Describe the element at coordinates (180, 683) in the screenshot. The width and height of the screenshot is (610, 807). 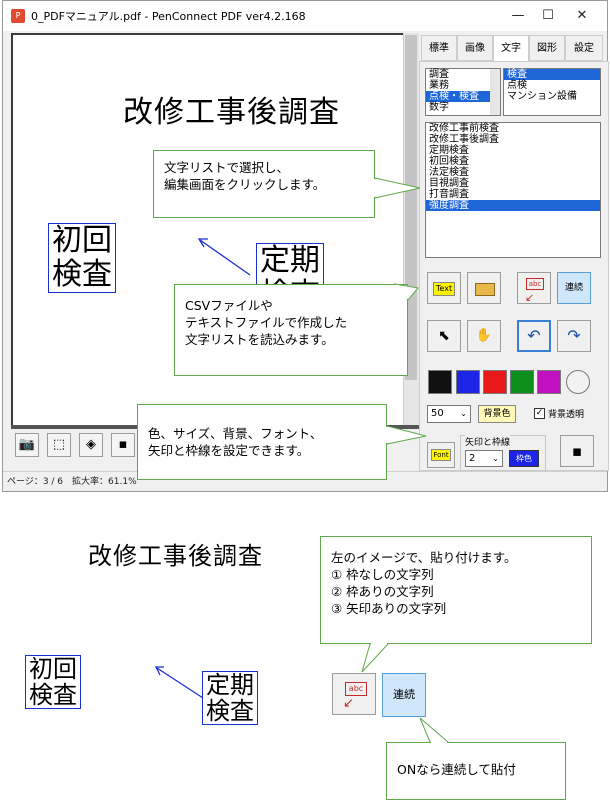
I see `sample-arrow-line` at that location.